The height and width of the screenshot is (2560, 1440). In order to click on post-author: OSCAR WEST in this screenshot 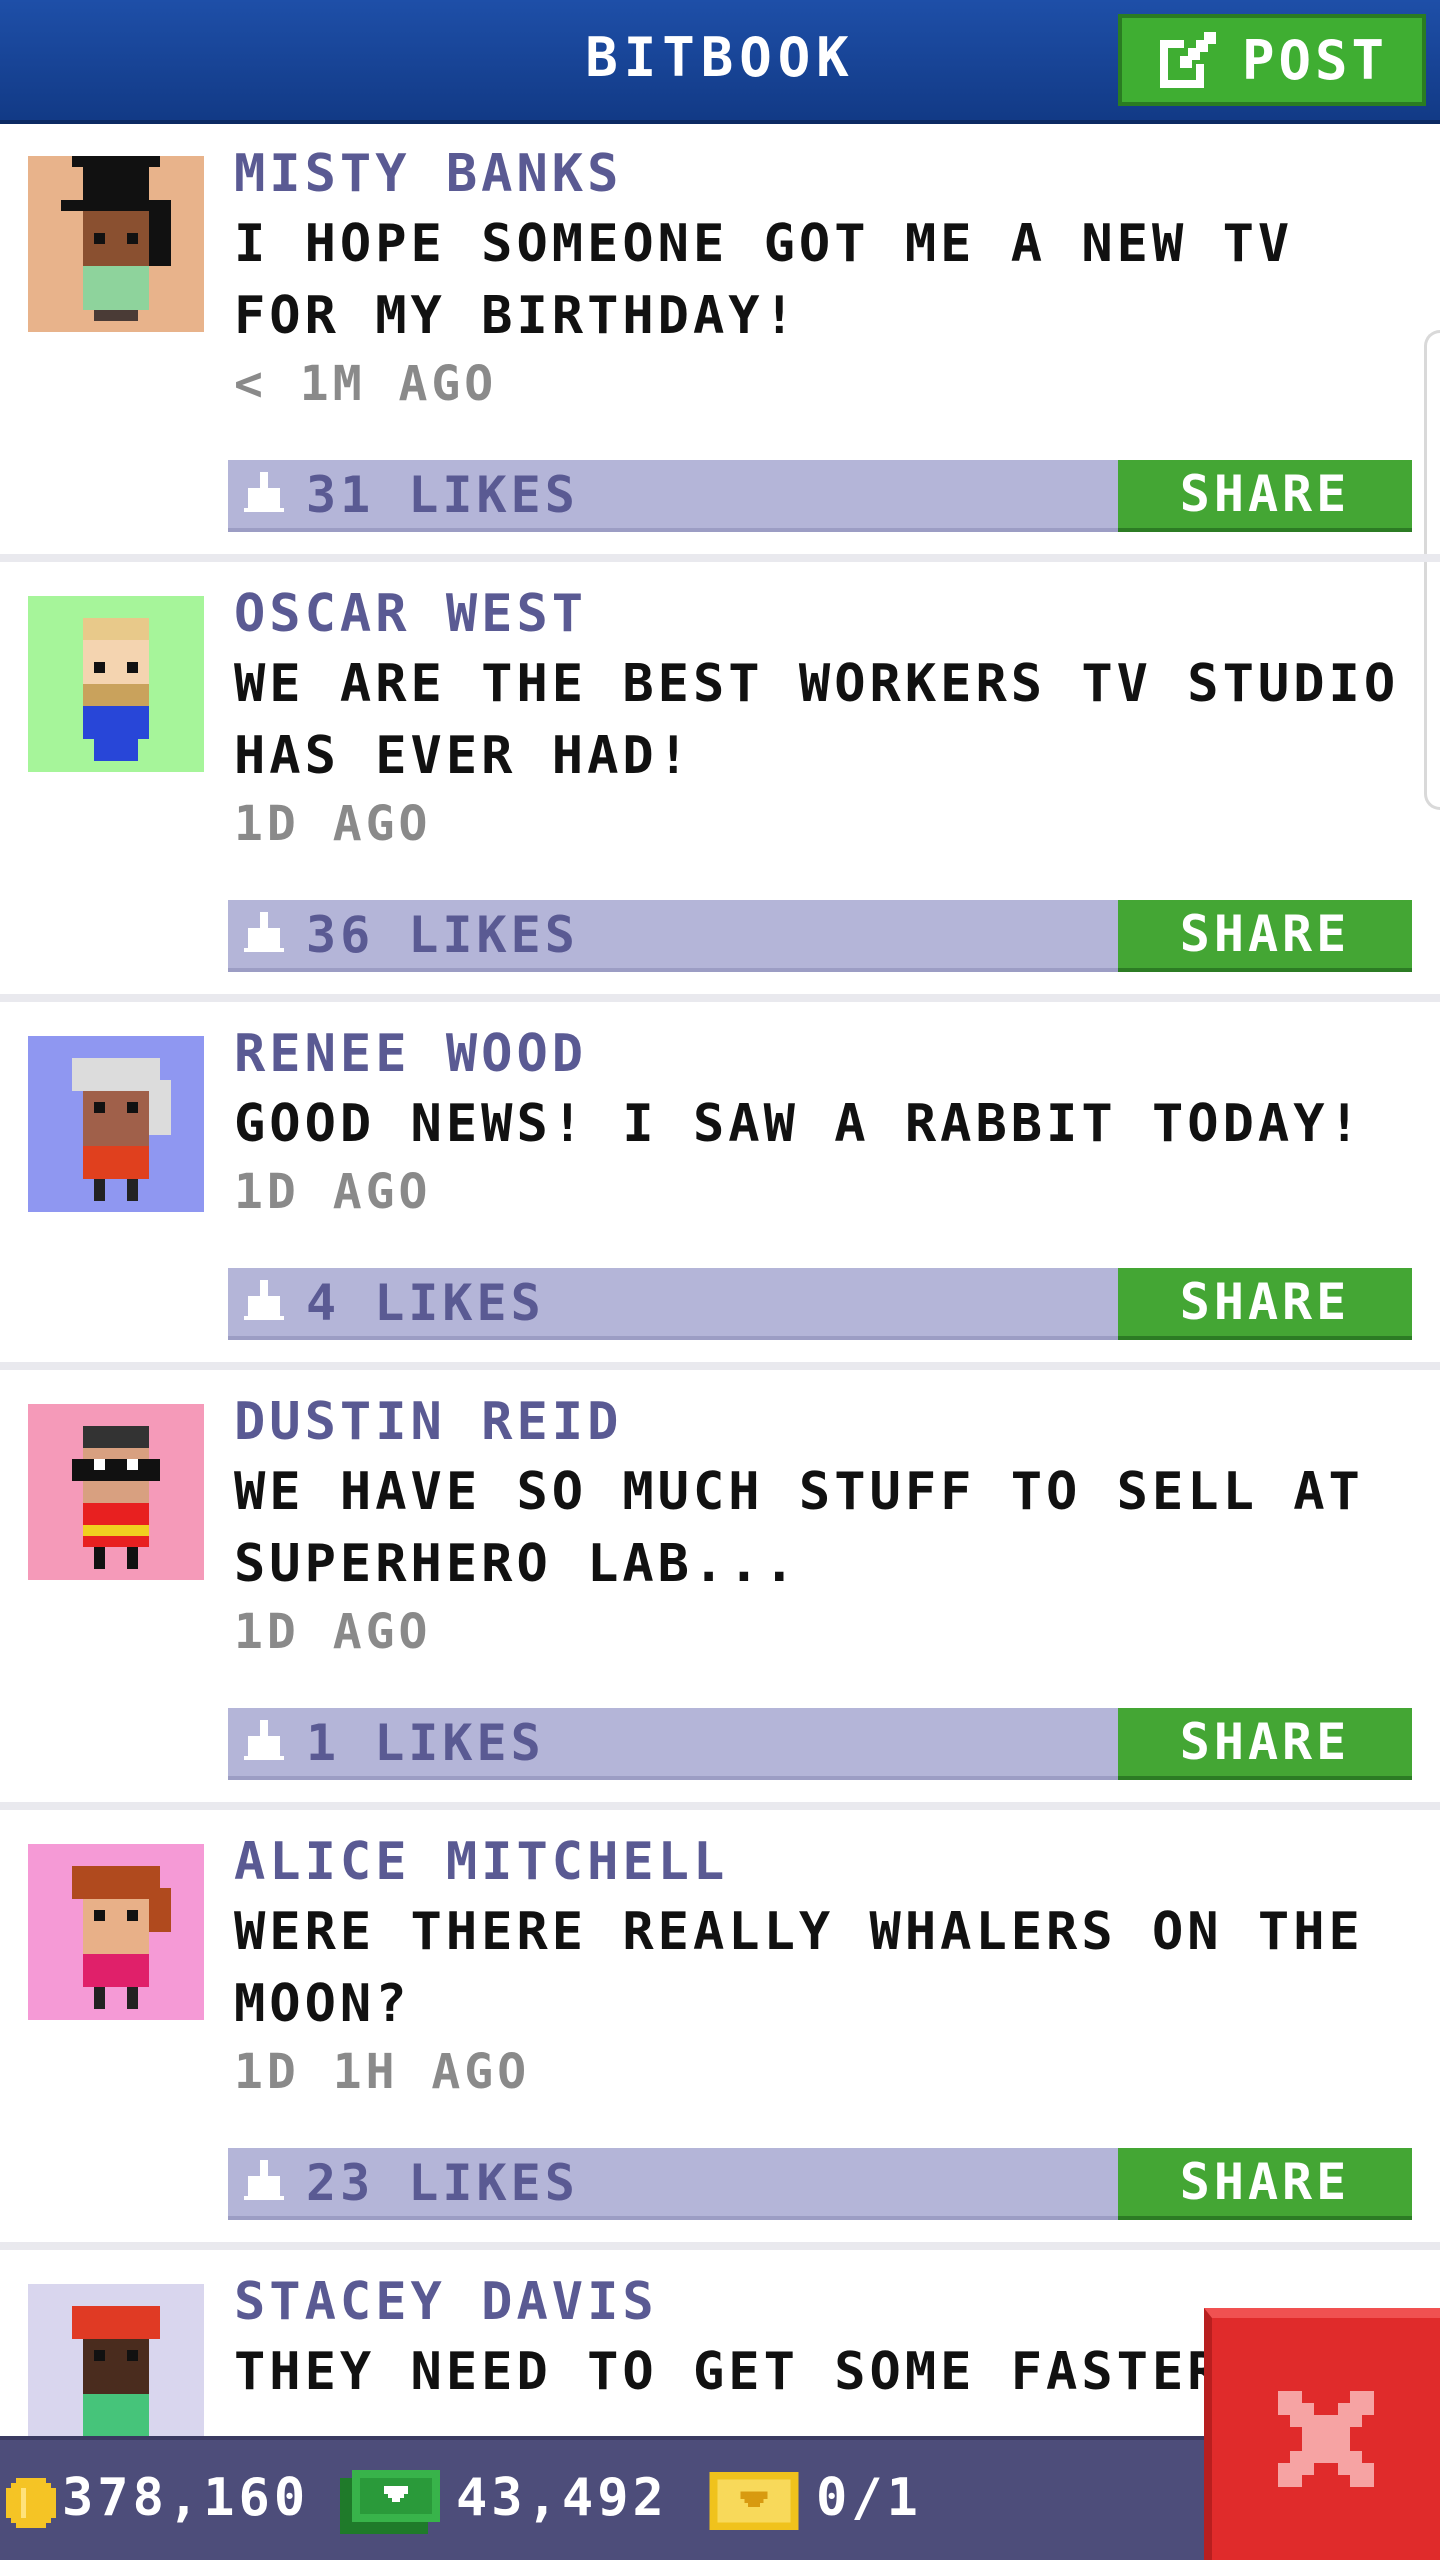, I will do `click(410, 614)`.